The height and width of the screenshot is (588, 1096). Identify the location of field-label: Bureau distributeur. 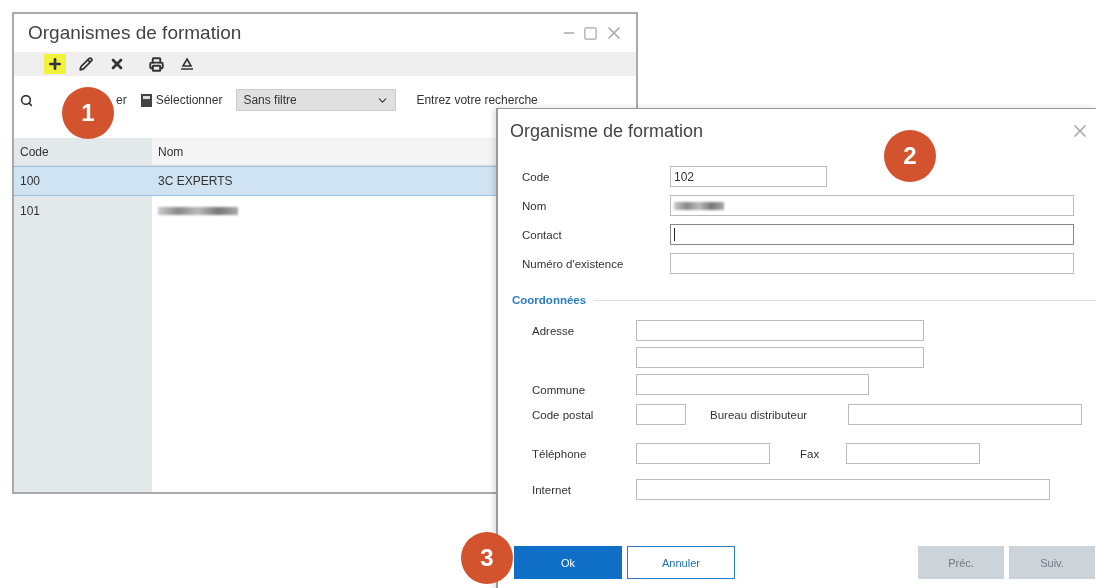
(759, 414).